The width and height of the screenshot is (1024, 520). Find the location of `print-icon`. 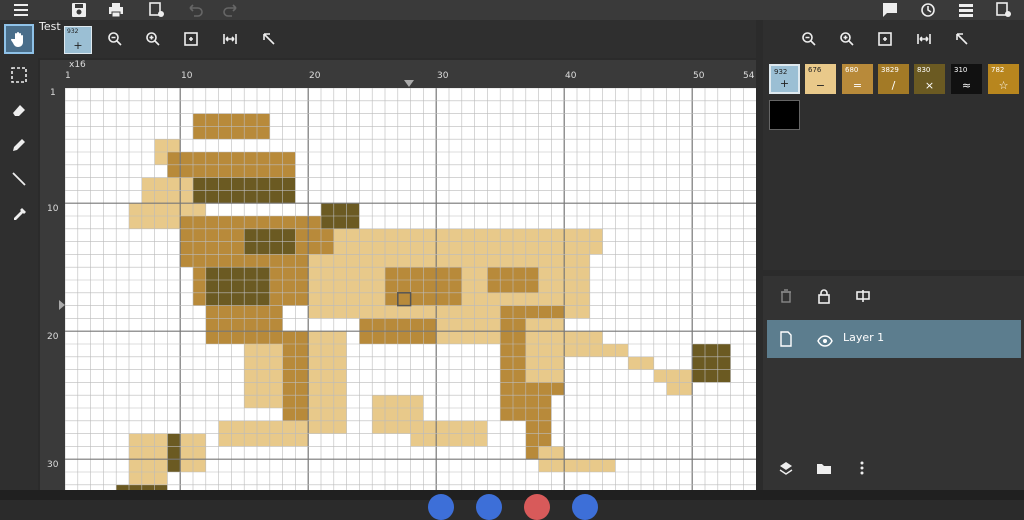

print-icon is located at coordinates (116, 10).